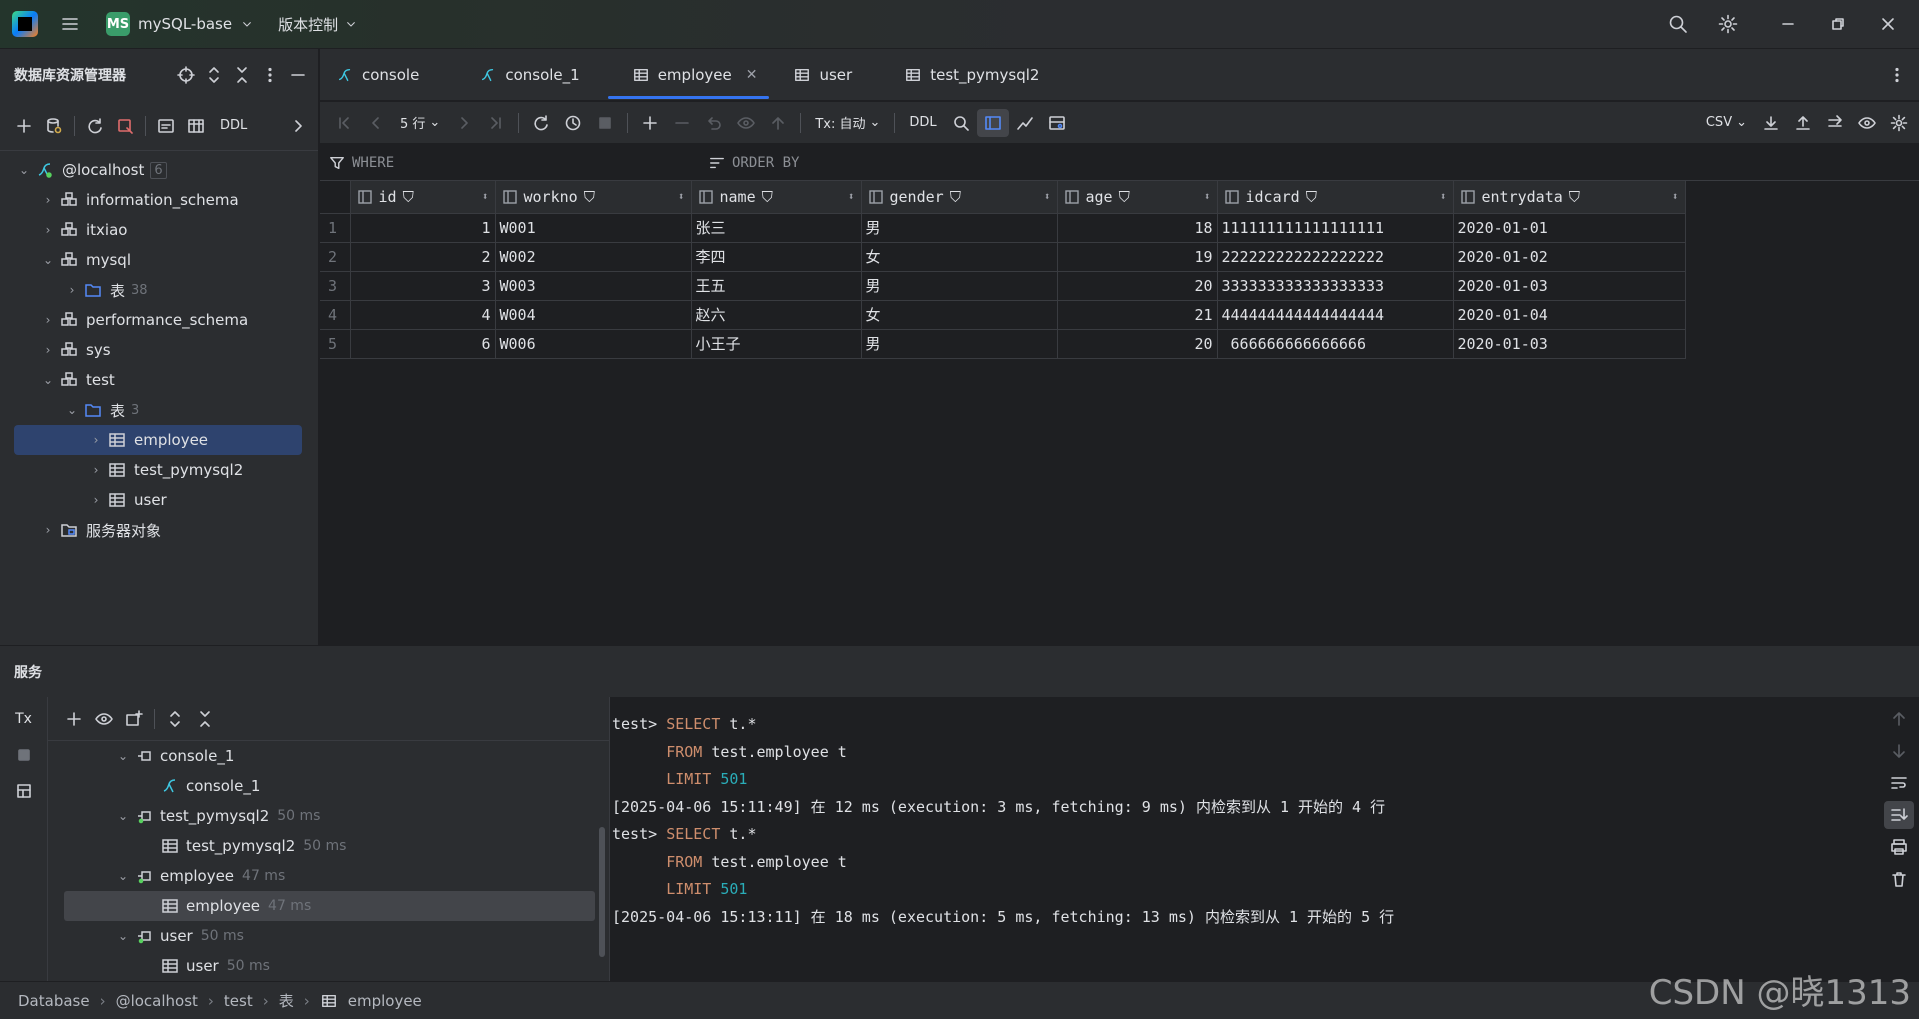 This screenshot has width=1919, height=1019. I want to click on where-filter-input: WHERE, so click(510, 163).